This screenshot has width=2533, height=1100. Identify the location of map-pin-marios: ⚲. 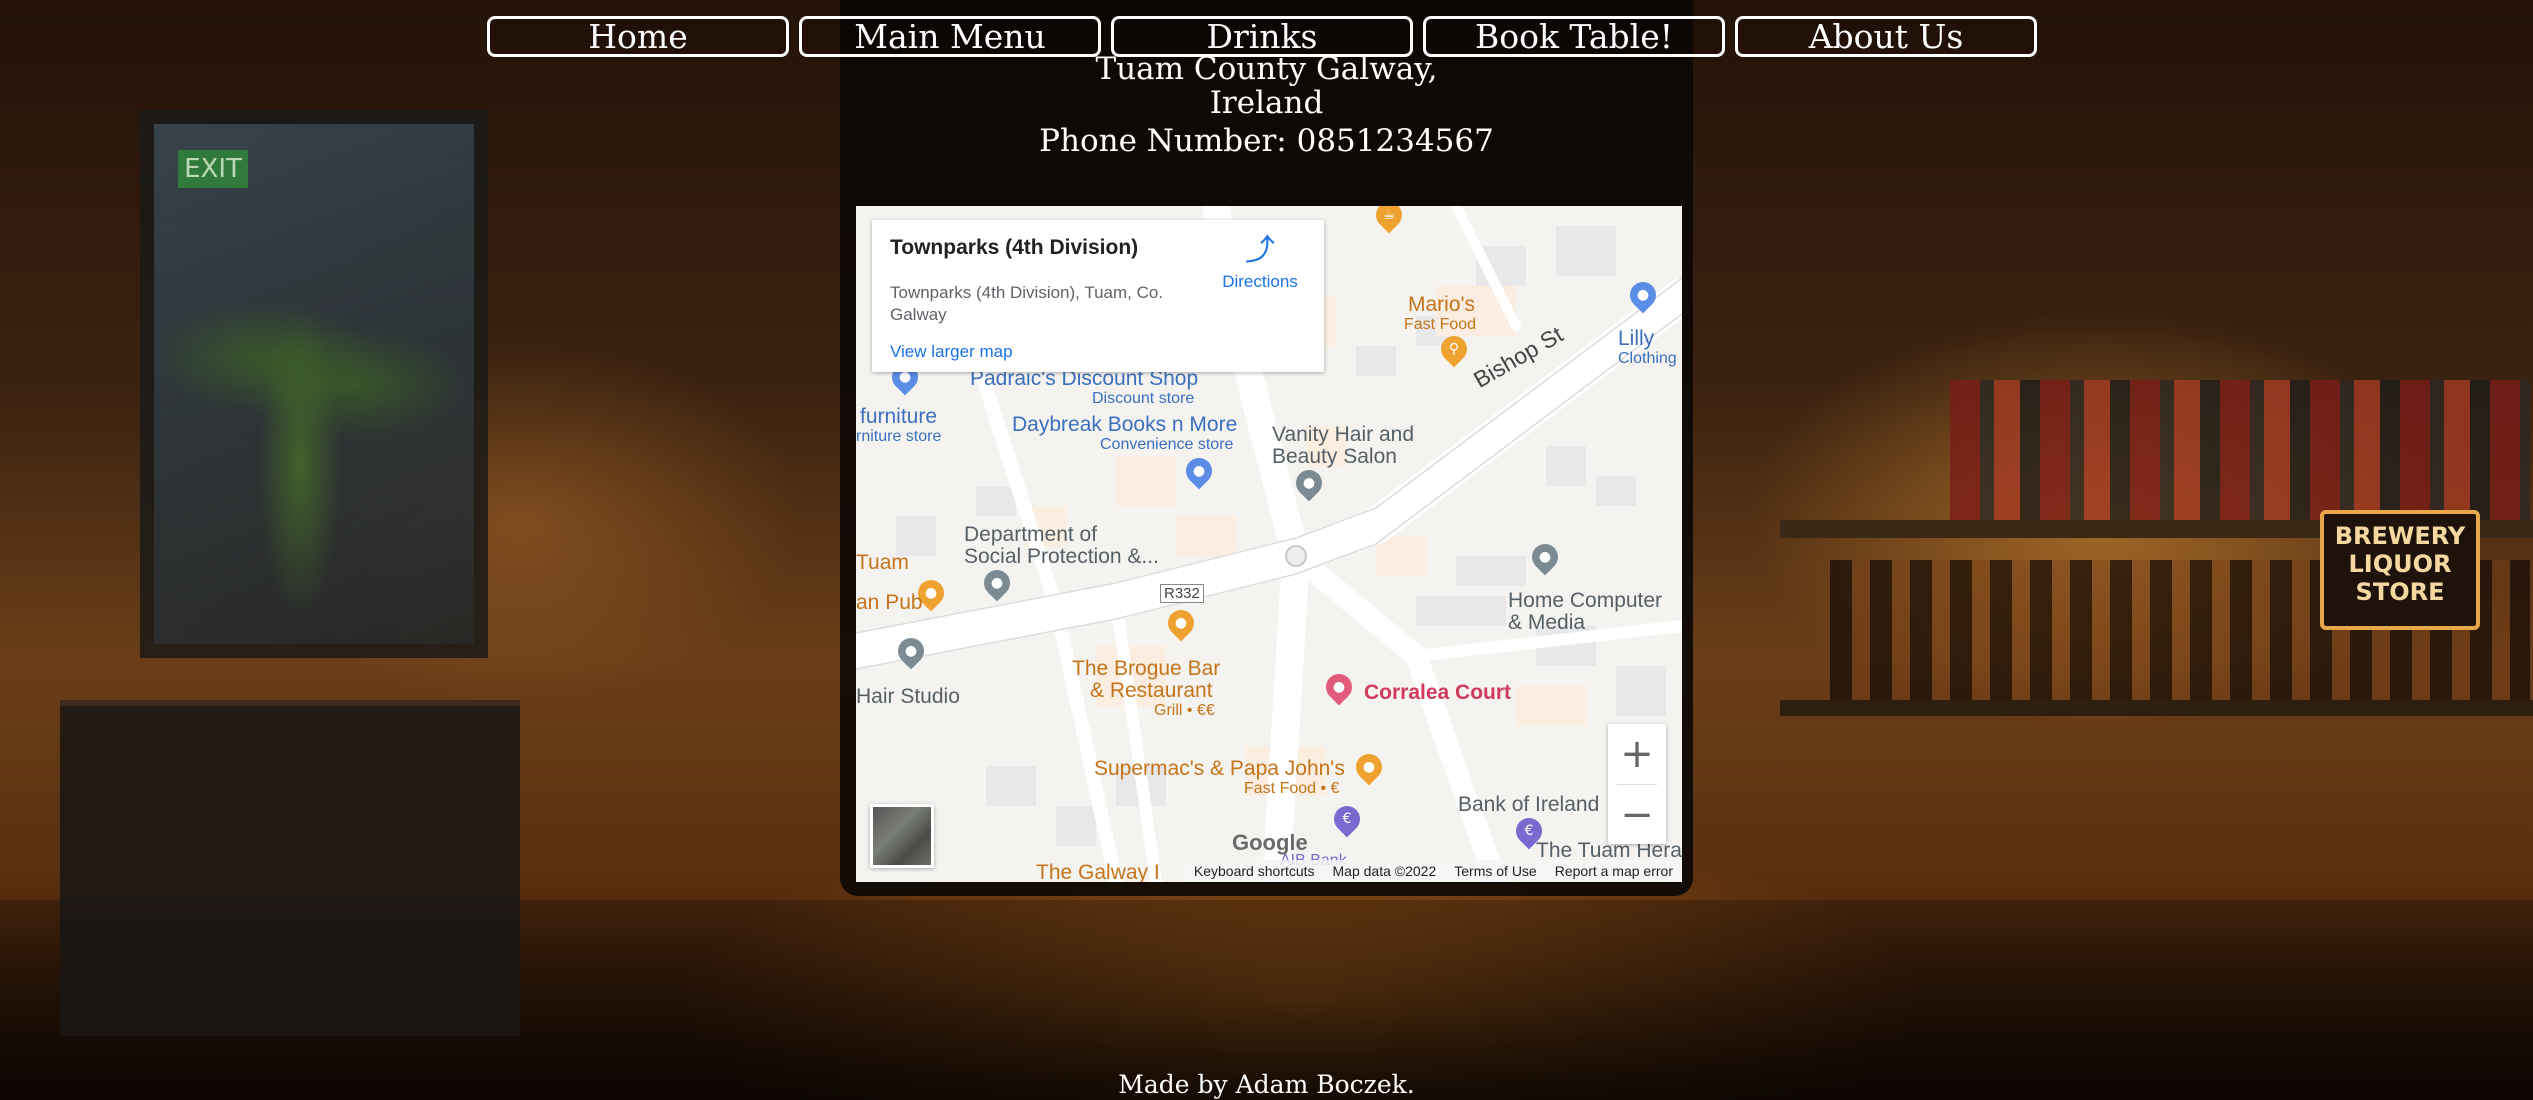
(1454, 349).